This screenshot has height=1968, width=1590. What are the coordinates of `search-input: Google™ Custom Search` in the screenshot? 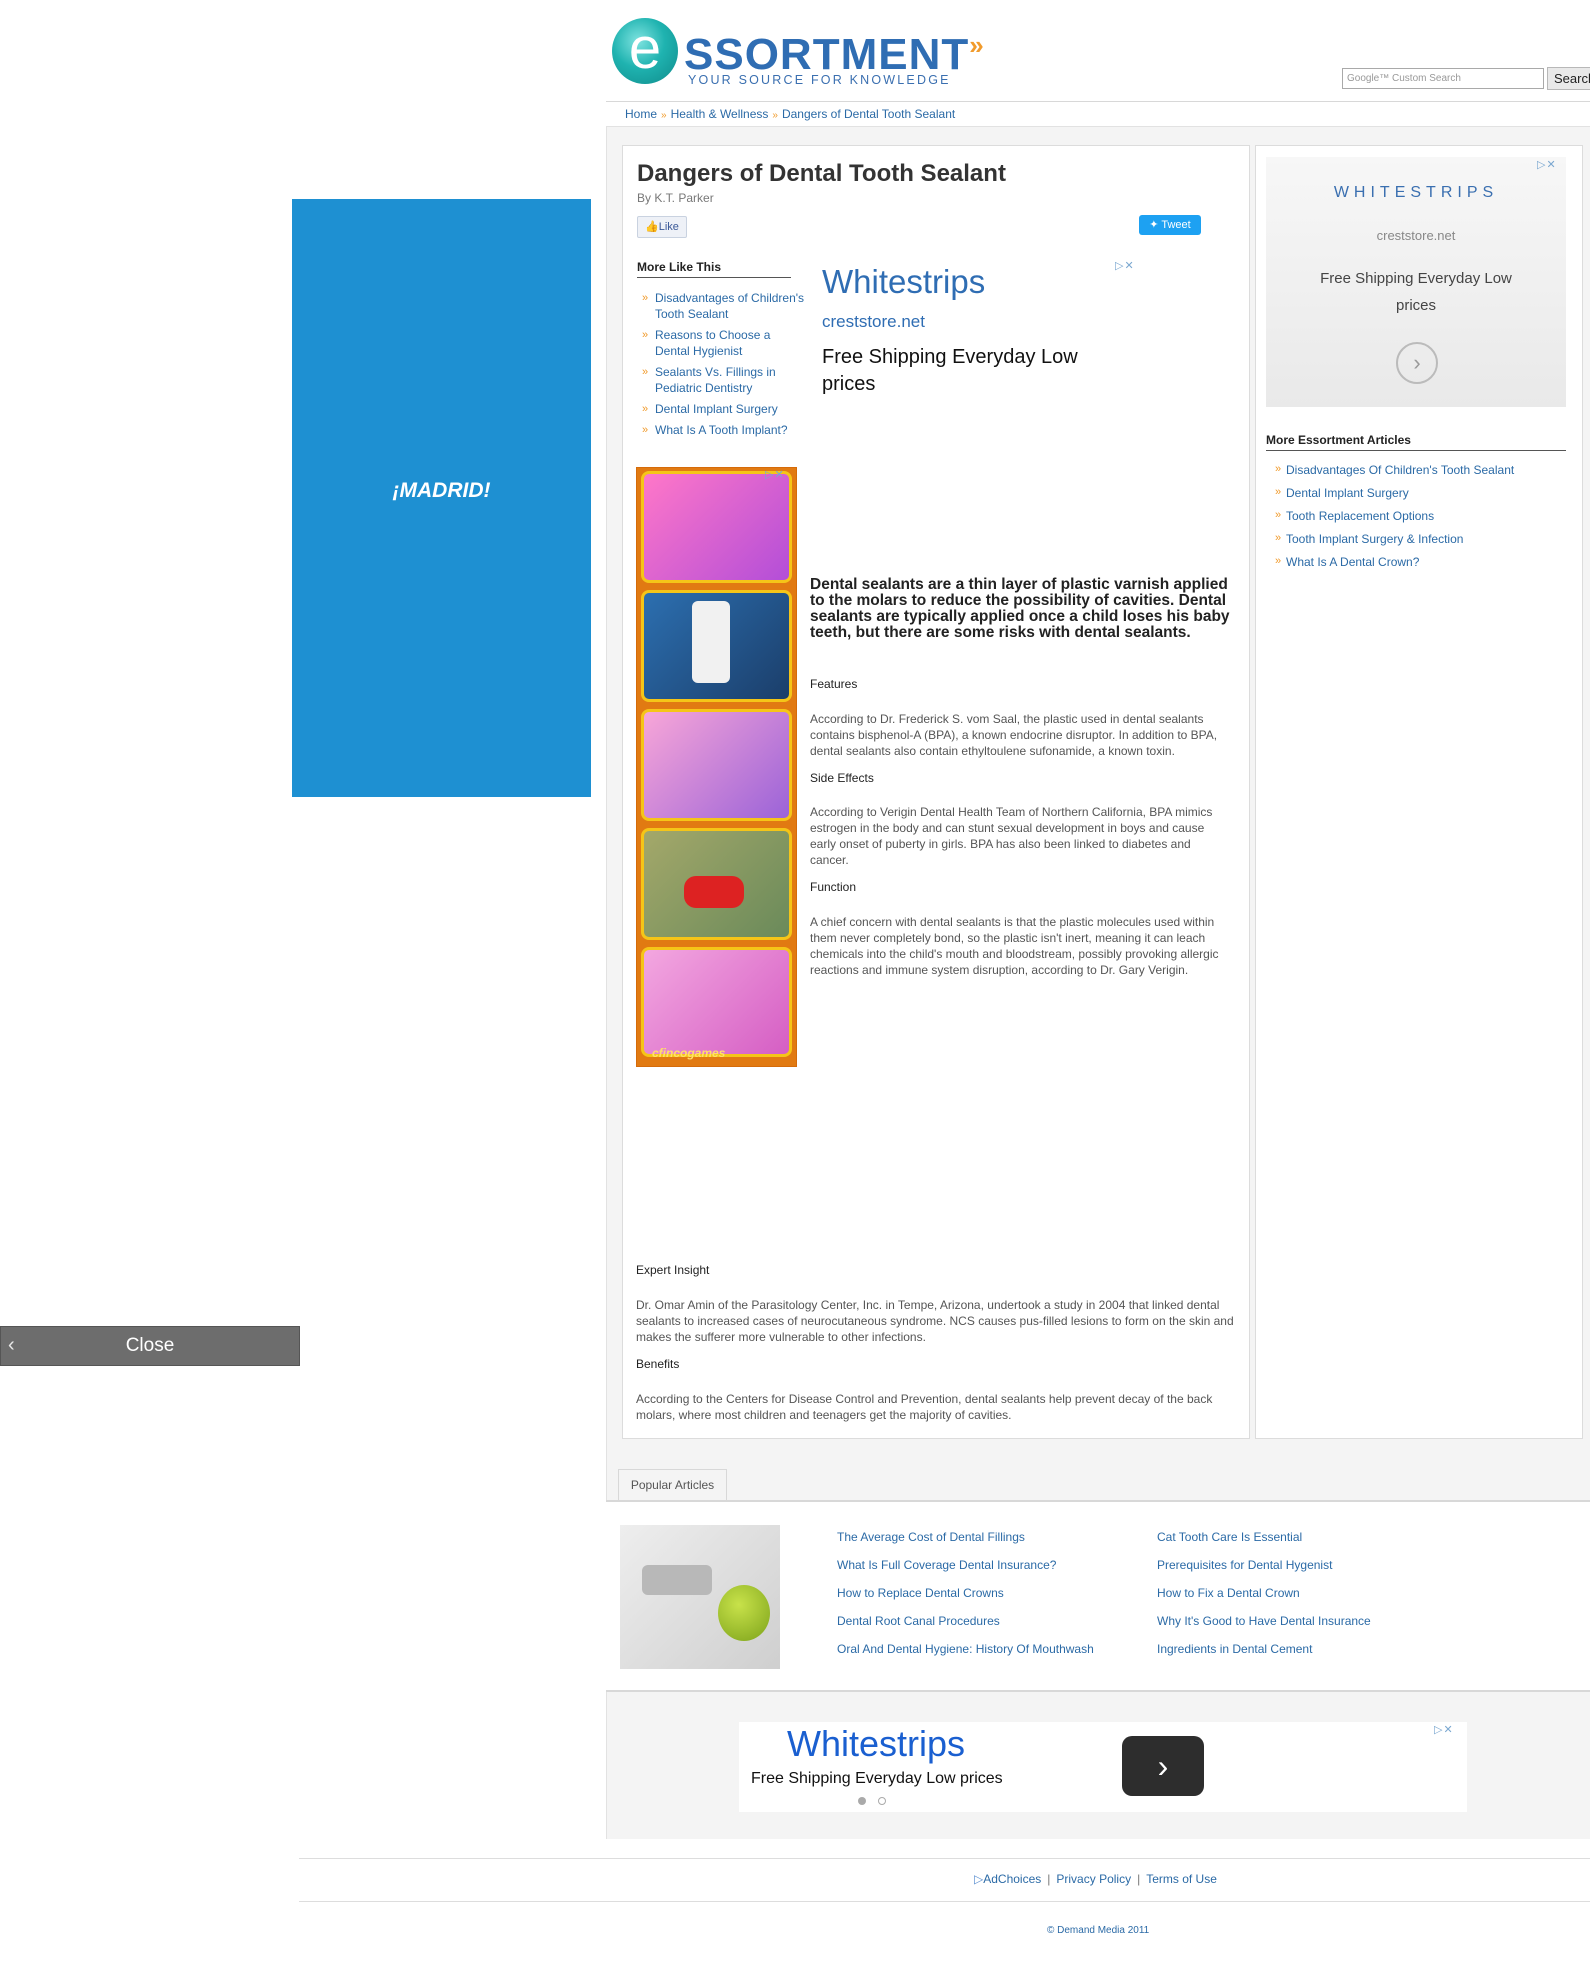 It's located at (1443, 78).